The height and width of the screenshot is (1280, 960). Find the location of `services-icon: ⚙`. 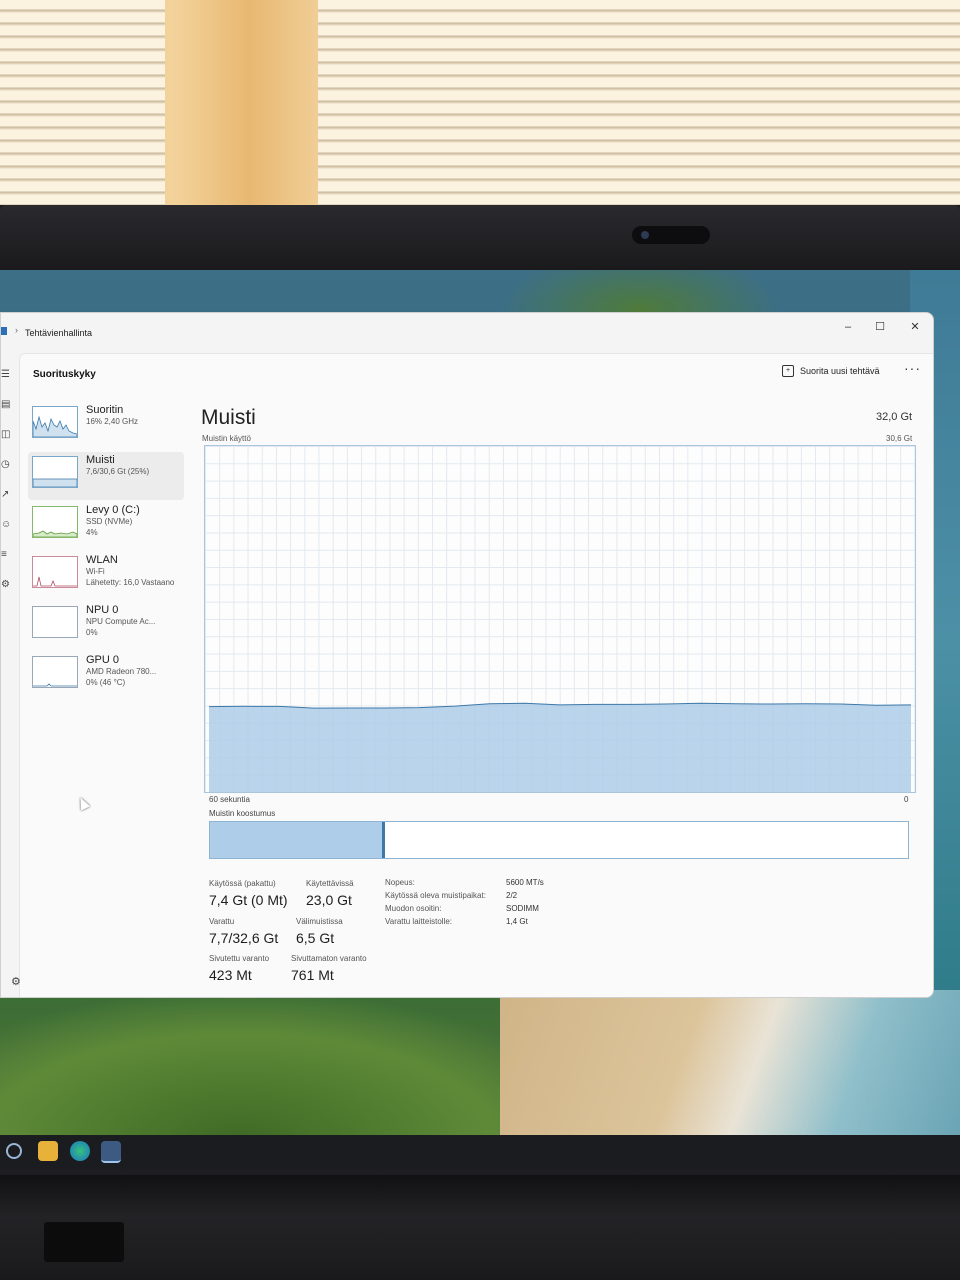

services-icon: ⚙ is located at coordinates (7, 585).